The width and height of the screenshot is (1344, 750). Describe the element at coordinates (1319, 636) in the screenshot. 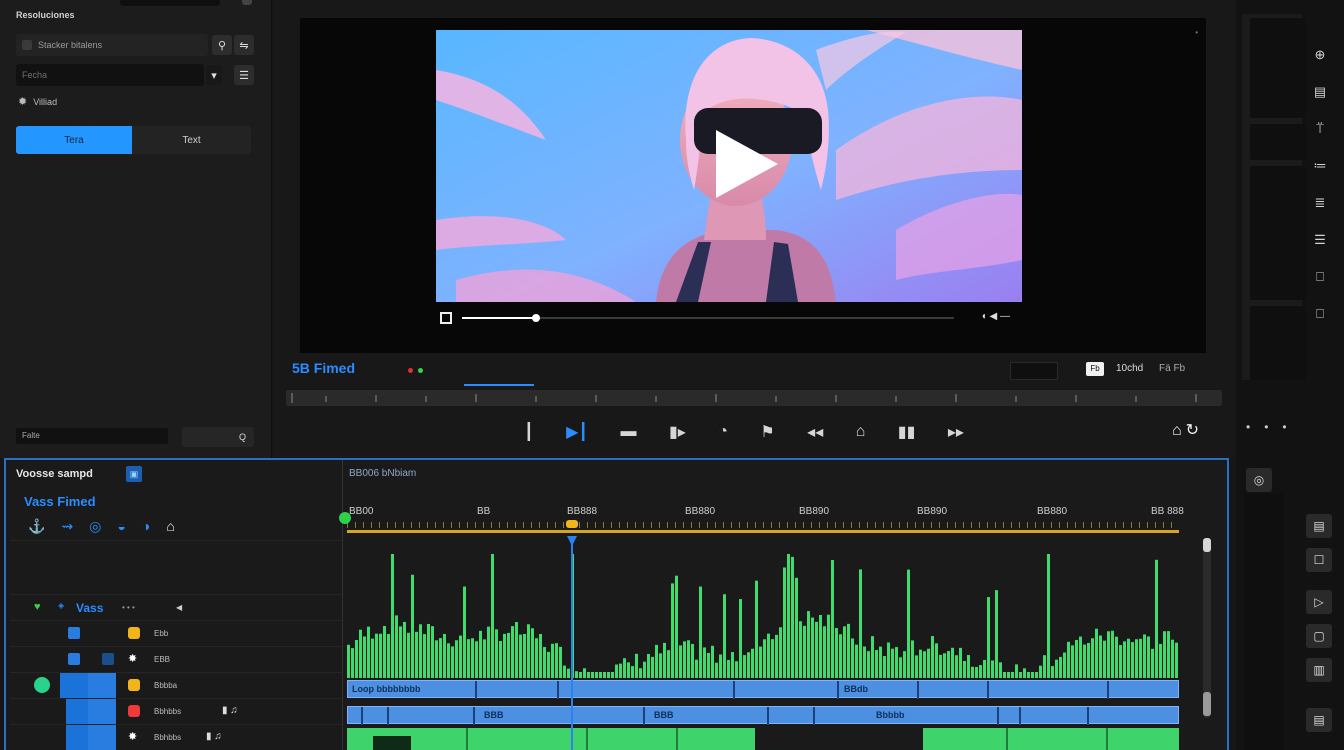

I see `lower-tool-icon: ▢` at that location.